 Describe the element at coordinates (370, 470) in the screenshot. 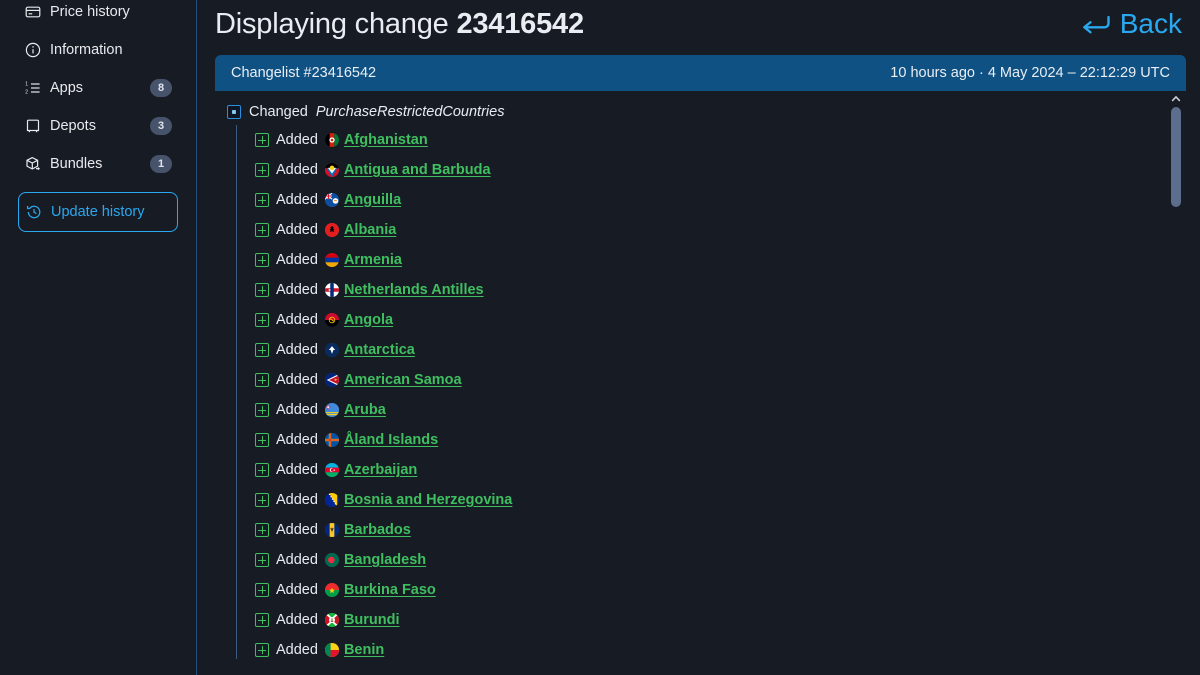

I see `country-link: Azerbaijan` at that location.